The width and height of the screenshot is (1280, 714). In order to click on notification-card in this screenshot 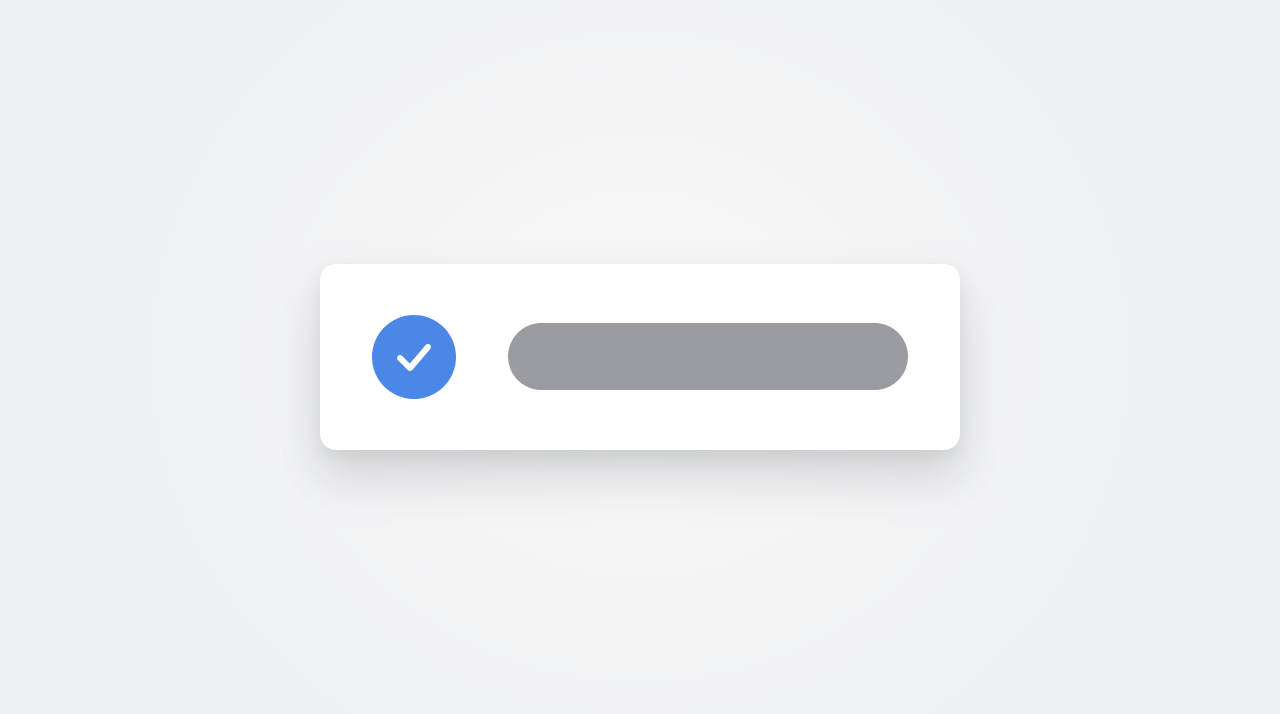, I will do `click(640, 357)`.